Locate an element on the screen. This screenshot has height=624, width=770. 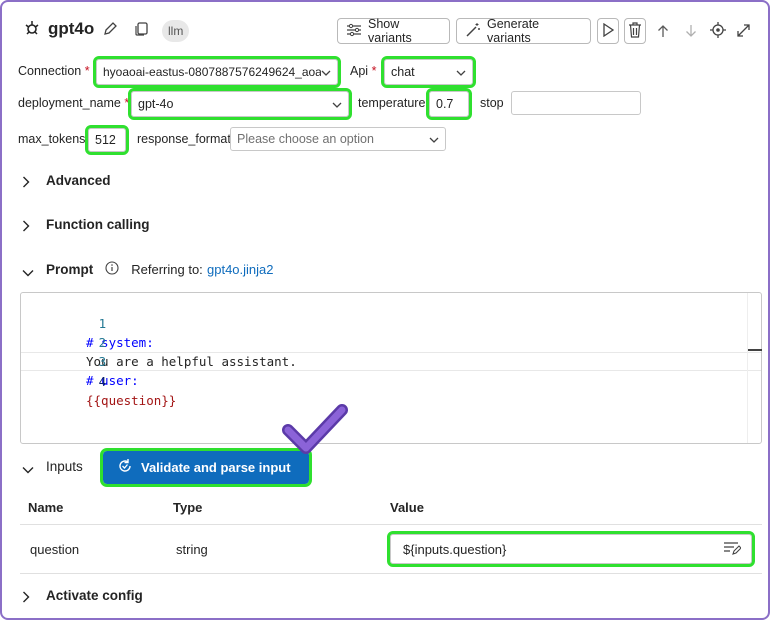
input-value-text: ${inputs.question} is located at coordinates (455, 549).